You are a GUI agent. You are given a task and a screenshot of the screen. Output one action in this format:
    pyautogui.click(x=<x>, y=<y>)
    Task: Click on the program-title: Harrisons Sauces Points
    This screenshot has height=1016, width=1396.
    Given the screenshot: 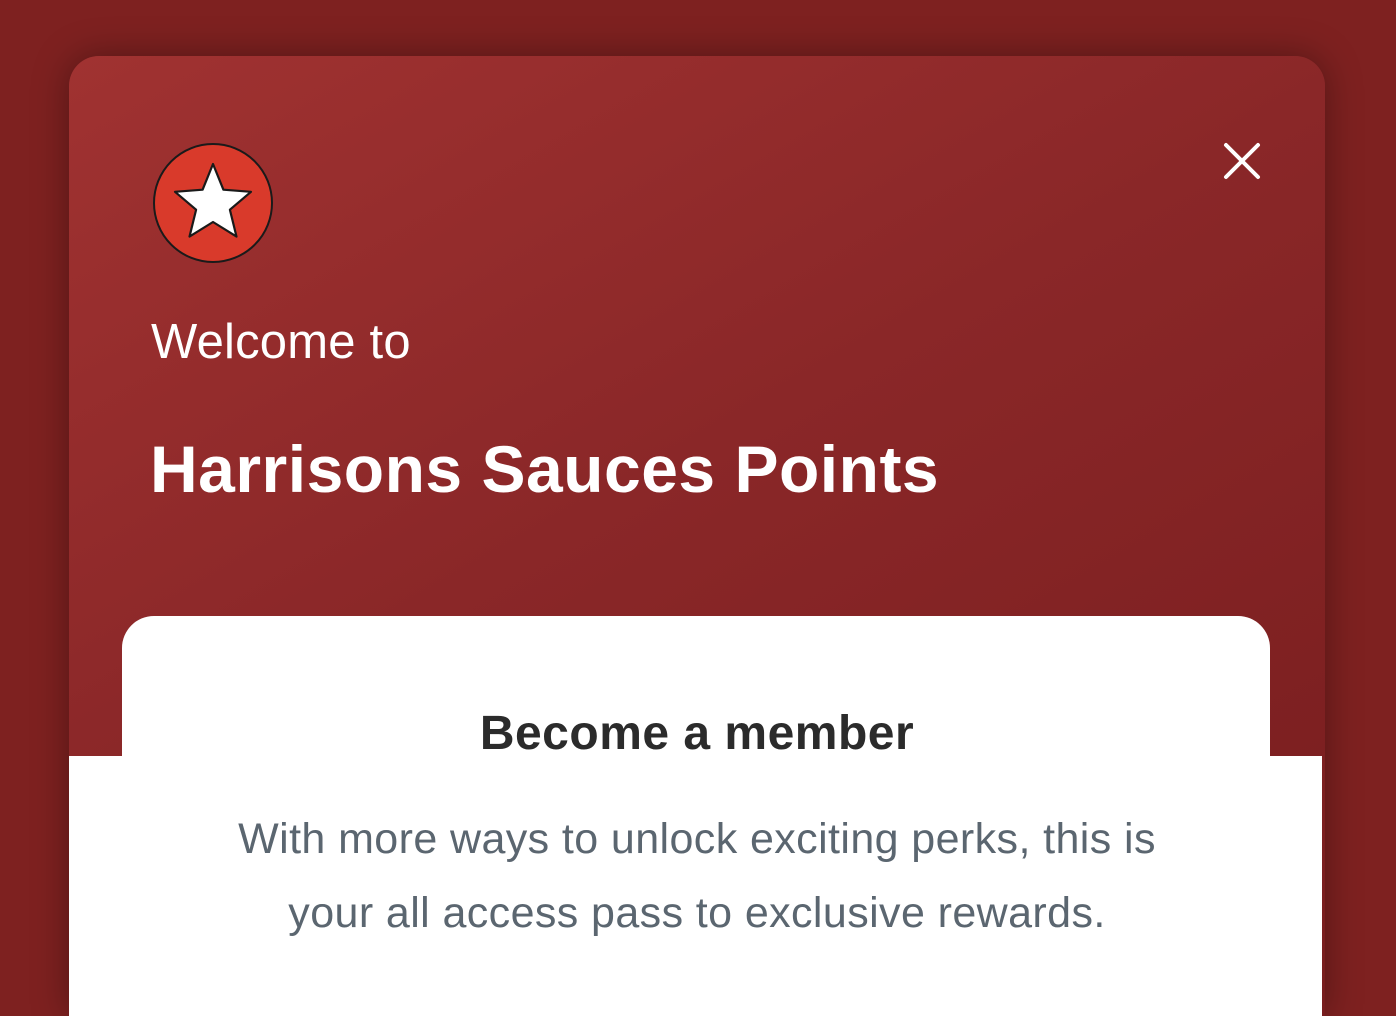 What is the action you would take?
    pyautogui.click(x=545, y=469)
    